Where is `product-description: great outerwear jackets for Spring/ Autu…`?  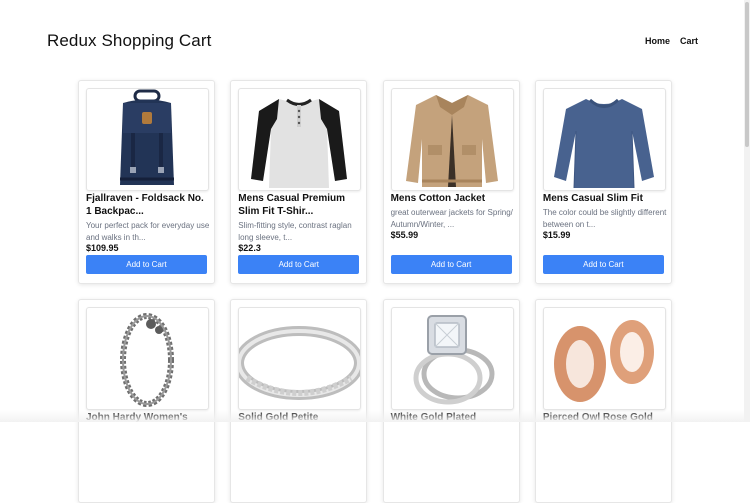
product-description: great outerwear jackets for Spring/ Autu… is located at coordinates (451, 218).